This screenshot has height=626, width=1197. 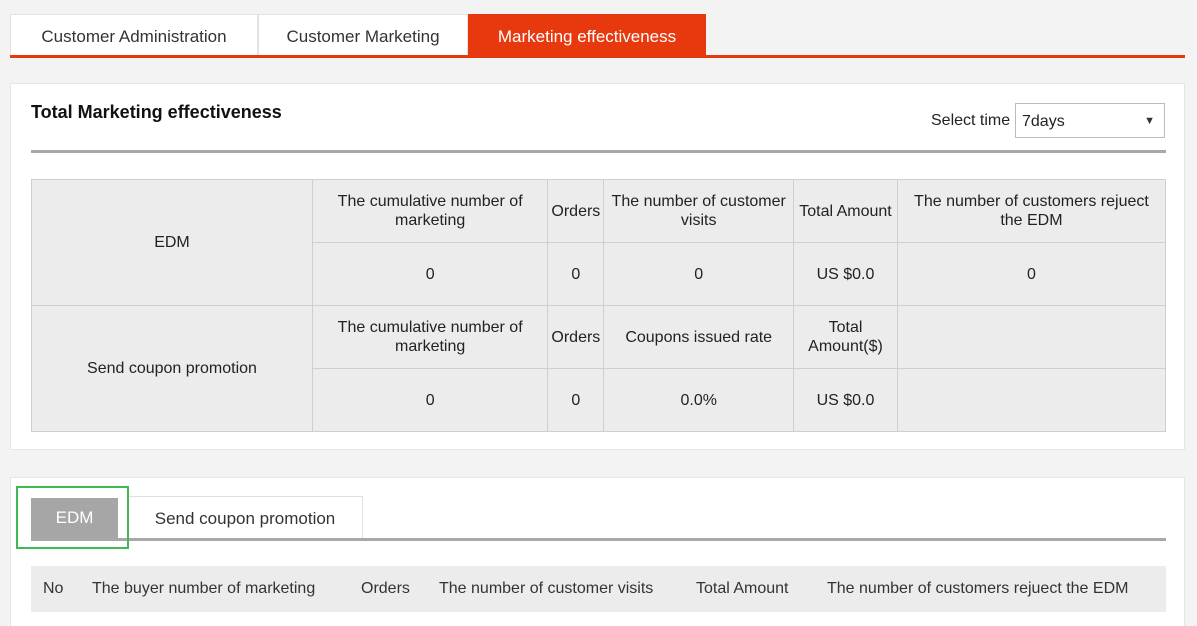 What do you see at coordinates (978, 588) in the screenshot?
I see `column-header-reject-edm: The number of customers rejuect the EDM` at bounding box center [978, 588].